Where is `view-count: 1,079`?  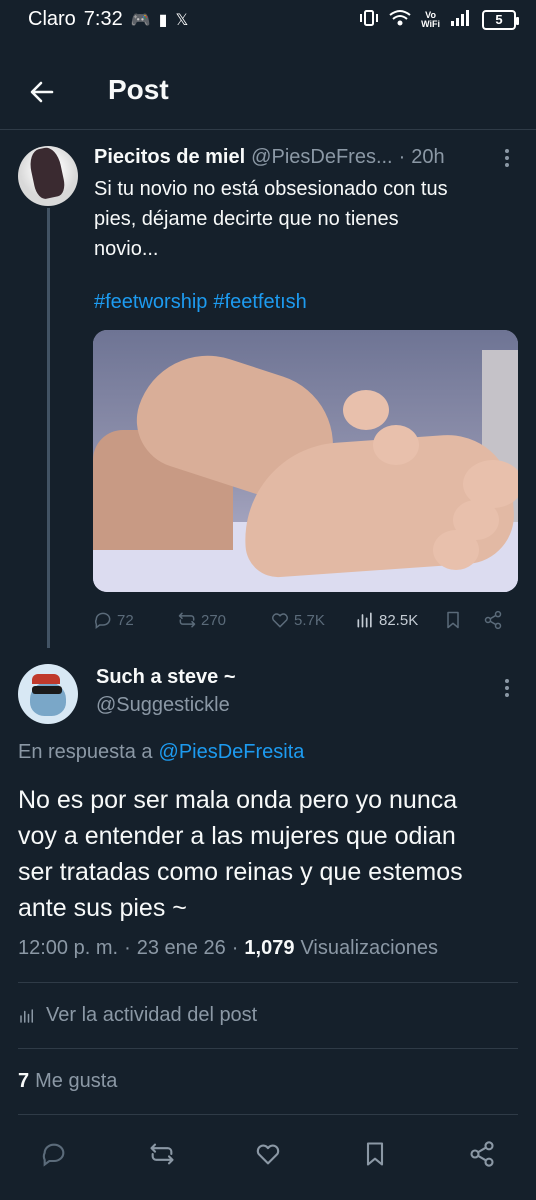 view-count: 1,079 is located at coordinates (269, 948).